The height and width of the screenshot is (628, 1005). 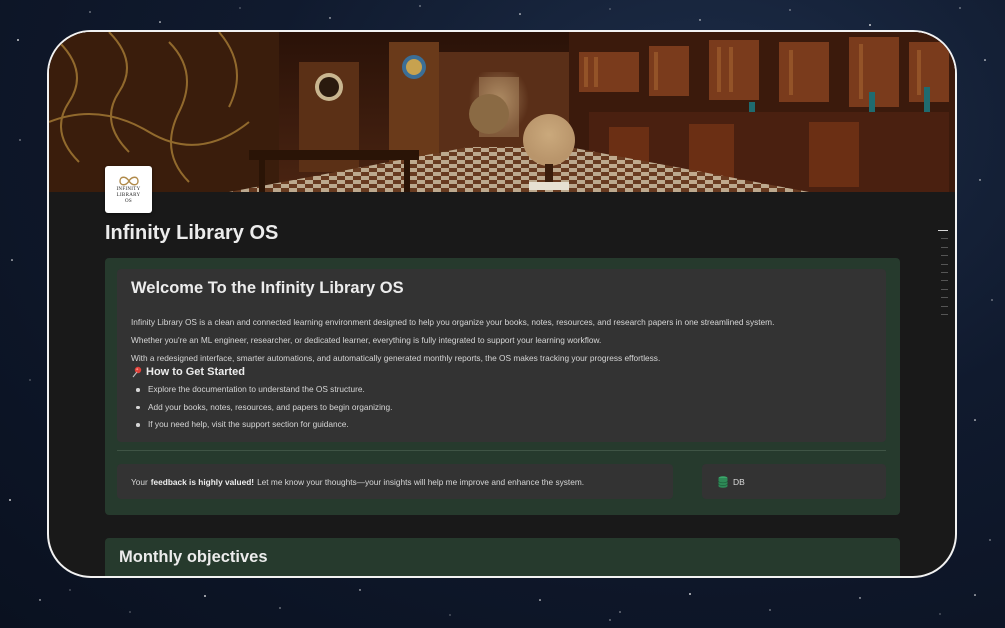 I want to click on divider, so click(x=501, y=450).